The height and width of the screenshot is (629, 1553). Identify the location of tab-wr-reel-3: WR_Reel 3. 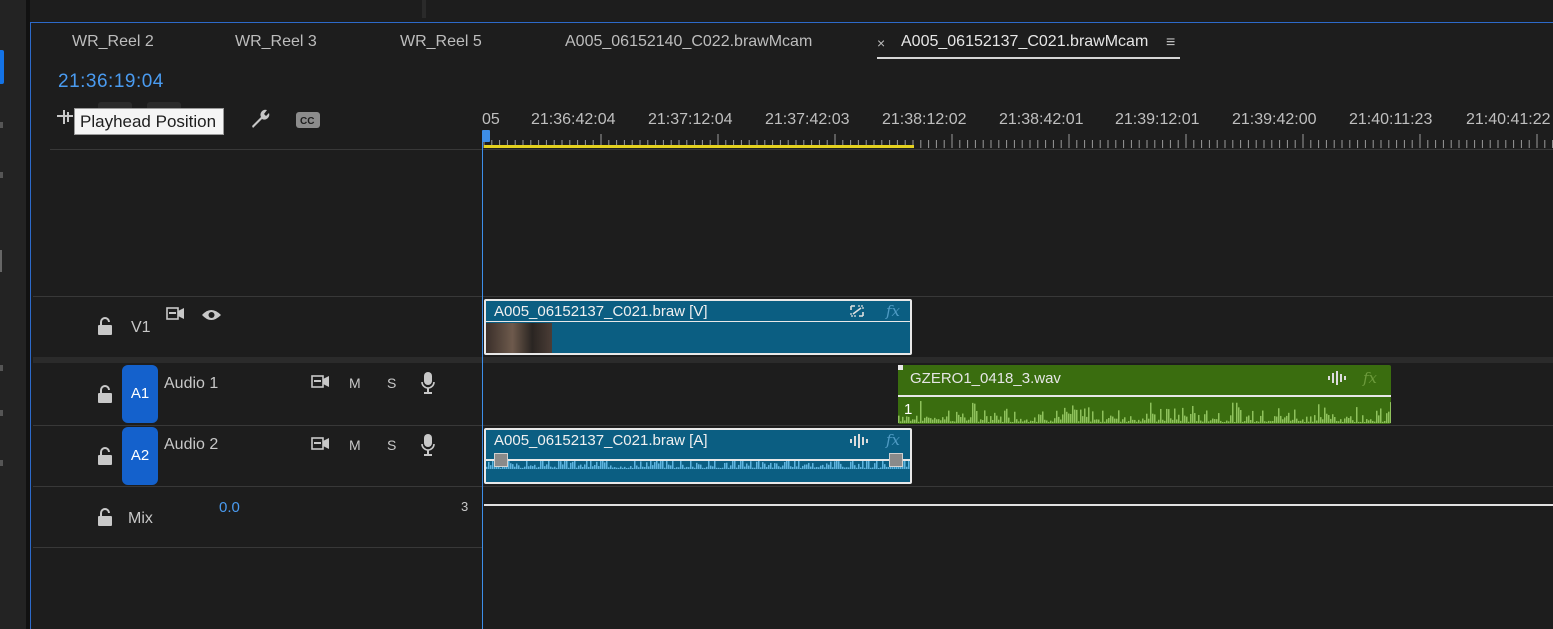
(276, 42).